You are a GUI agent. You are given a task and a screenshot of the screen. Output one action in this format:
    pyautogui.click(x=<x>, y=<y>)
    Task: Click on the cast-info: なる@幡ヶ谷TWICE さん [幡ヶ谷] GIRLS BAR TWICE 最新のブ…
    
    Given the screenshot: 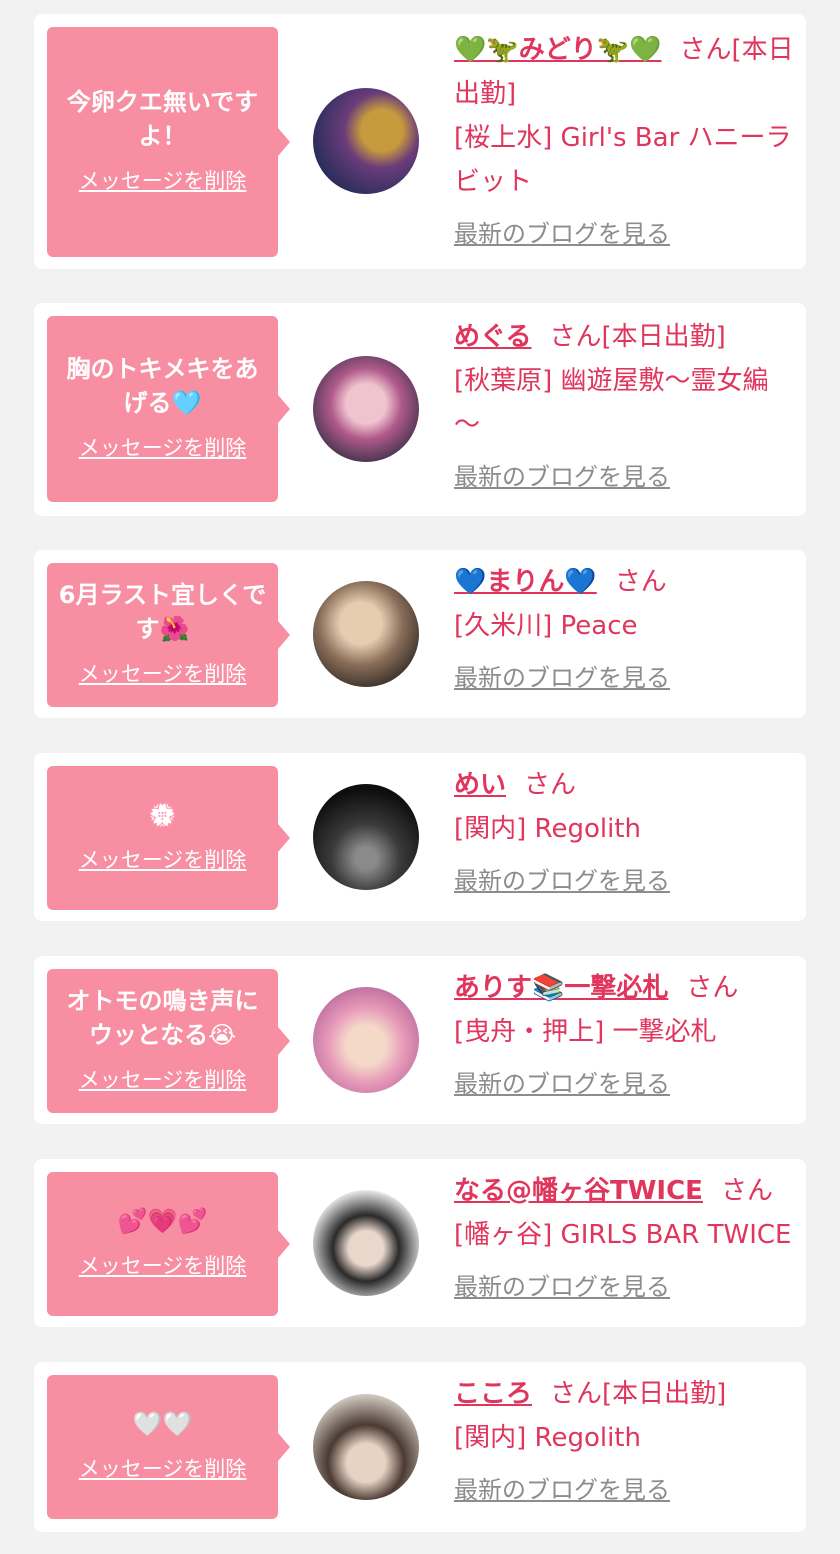 What is the action you would take?
    pyautogui.click(x=624, y=1235)
    